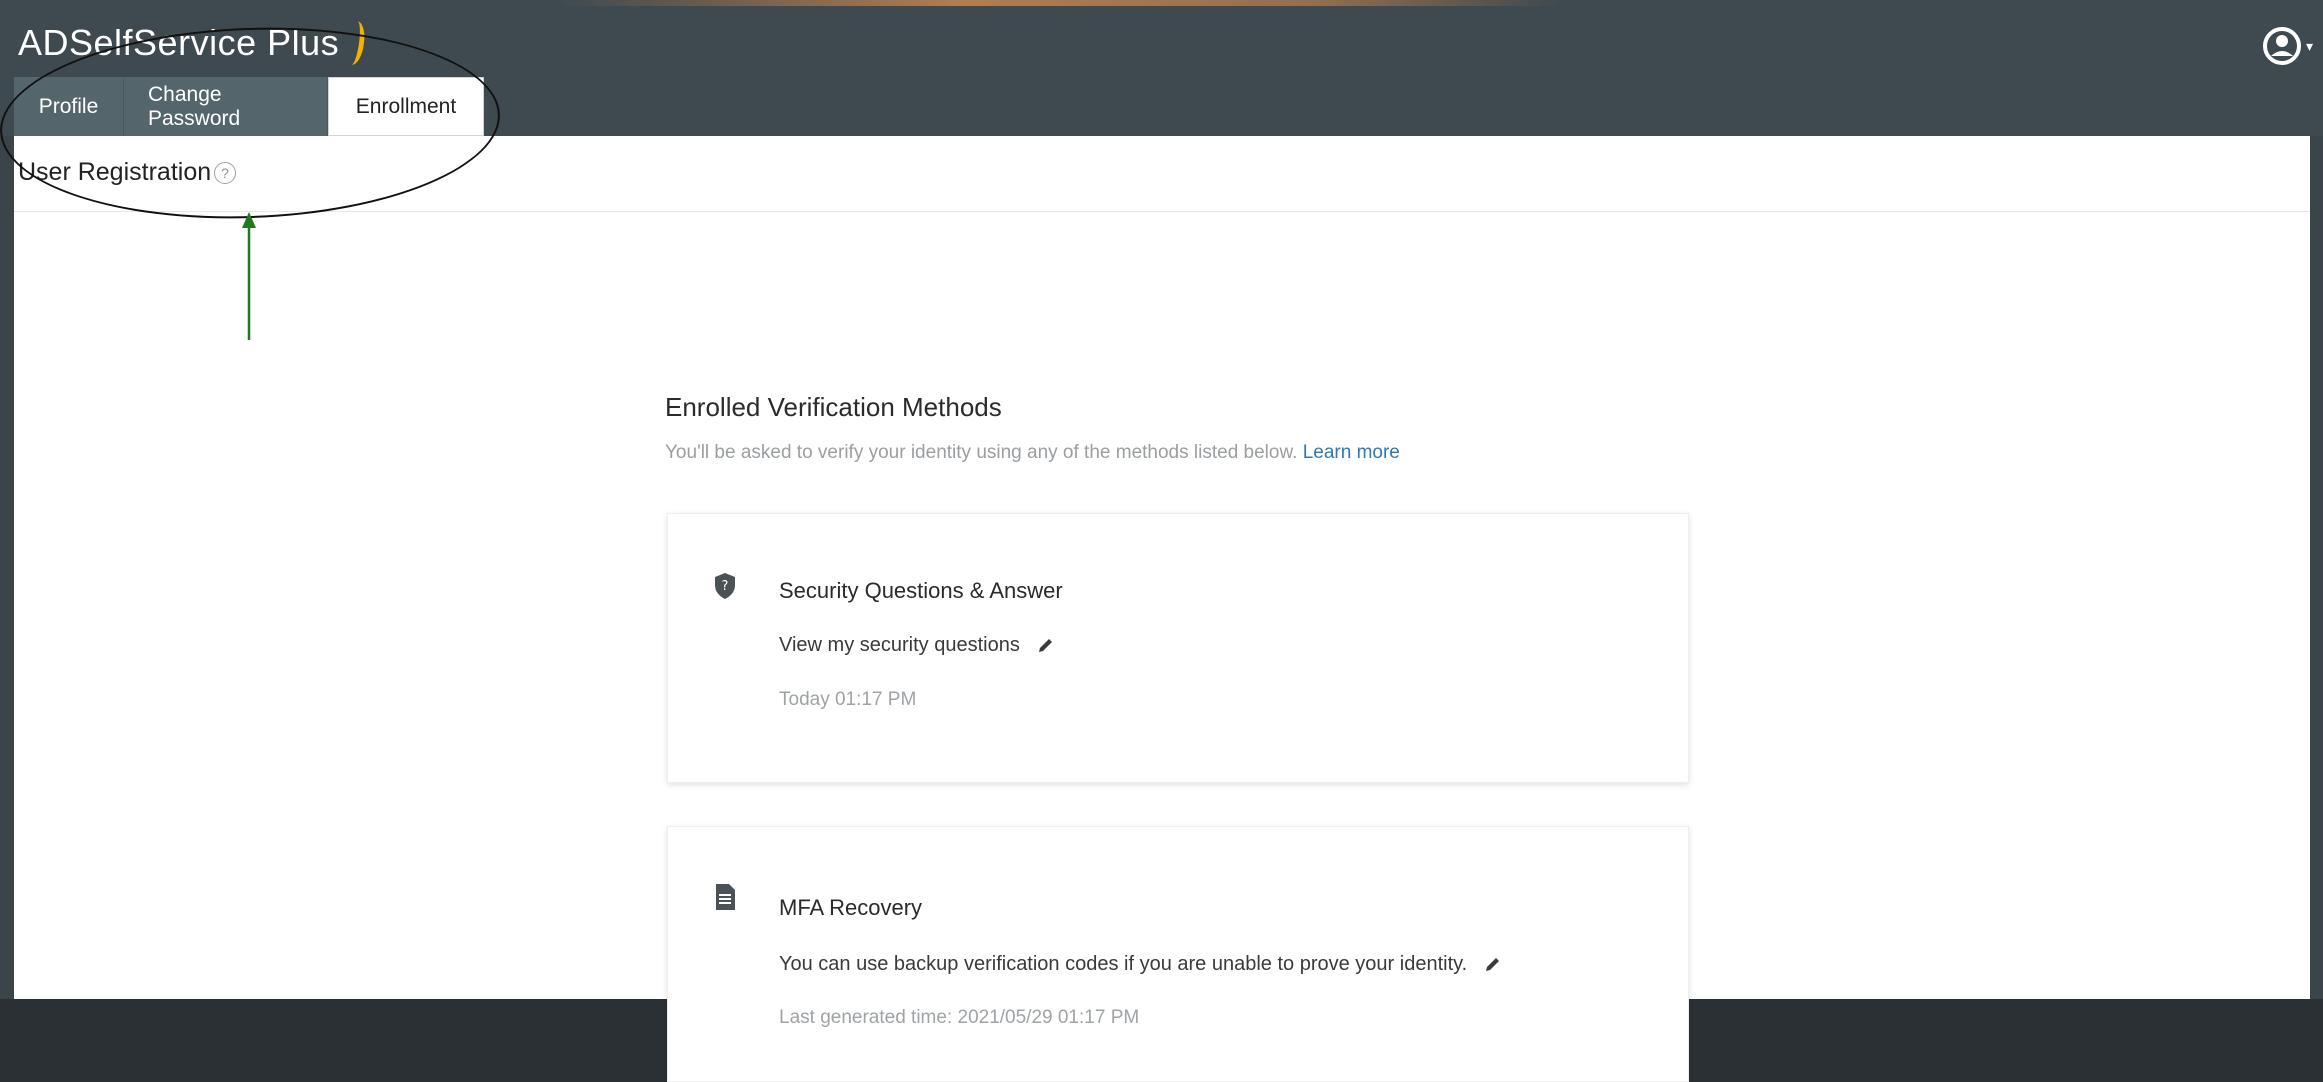 This screenshot has width=2323, height=1082. I want to click on section-title: Enrolled Verification Methods, so click(833, 407).